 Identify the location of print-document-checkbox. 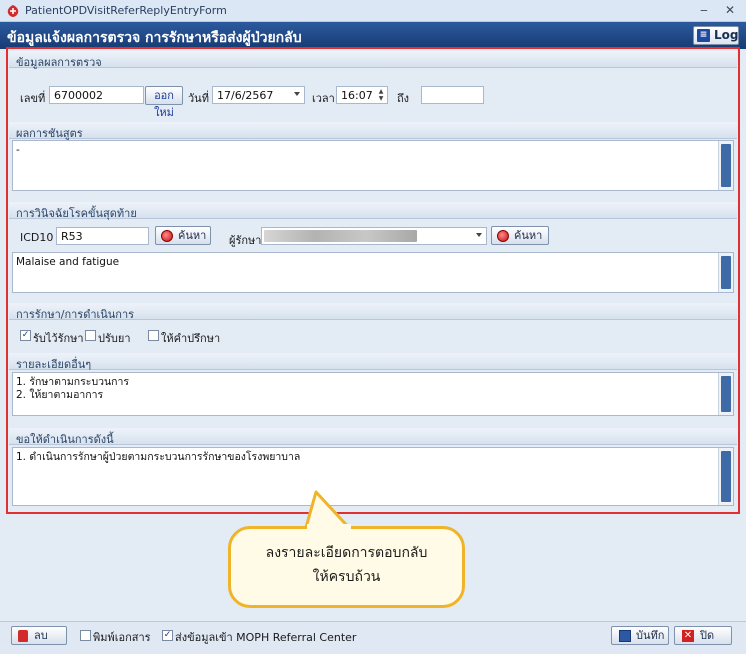
(85, 635).